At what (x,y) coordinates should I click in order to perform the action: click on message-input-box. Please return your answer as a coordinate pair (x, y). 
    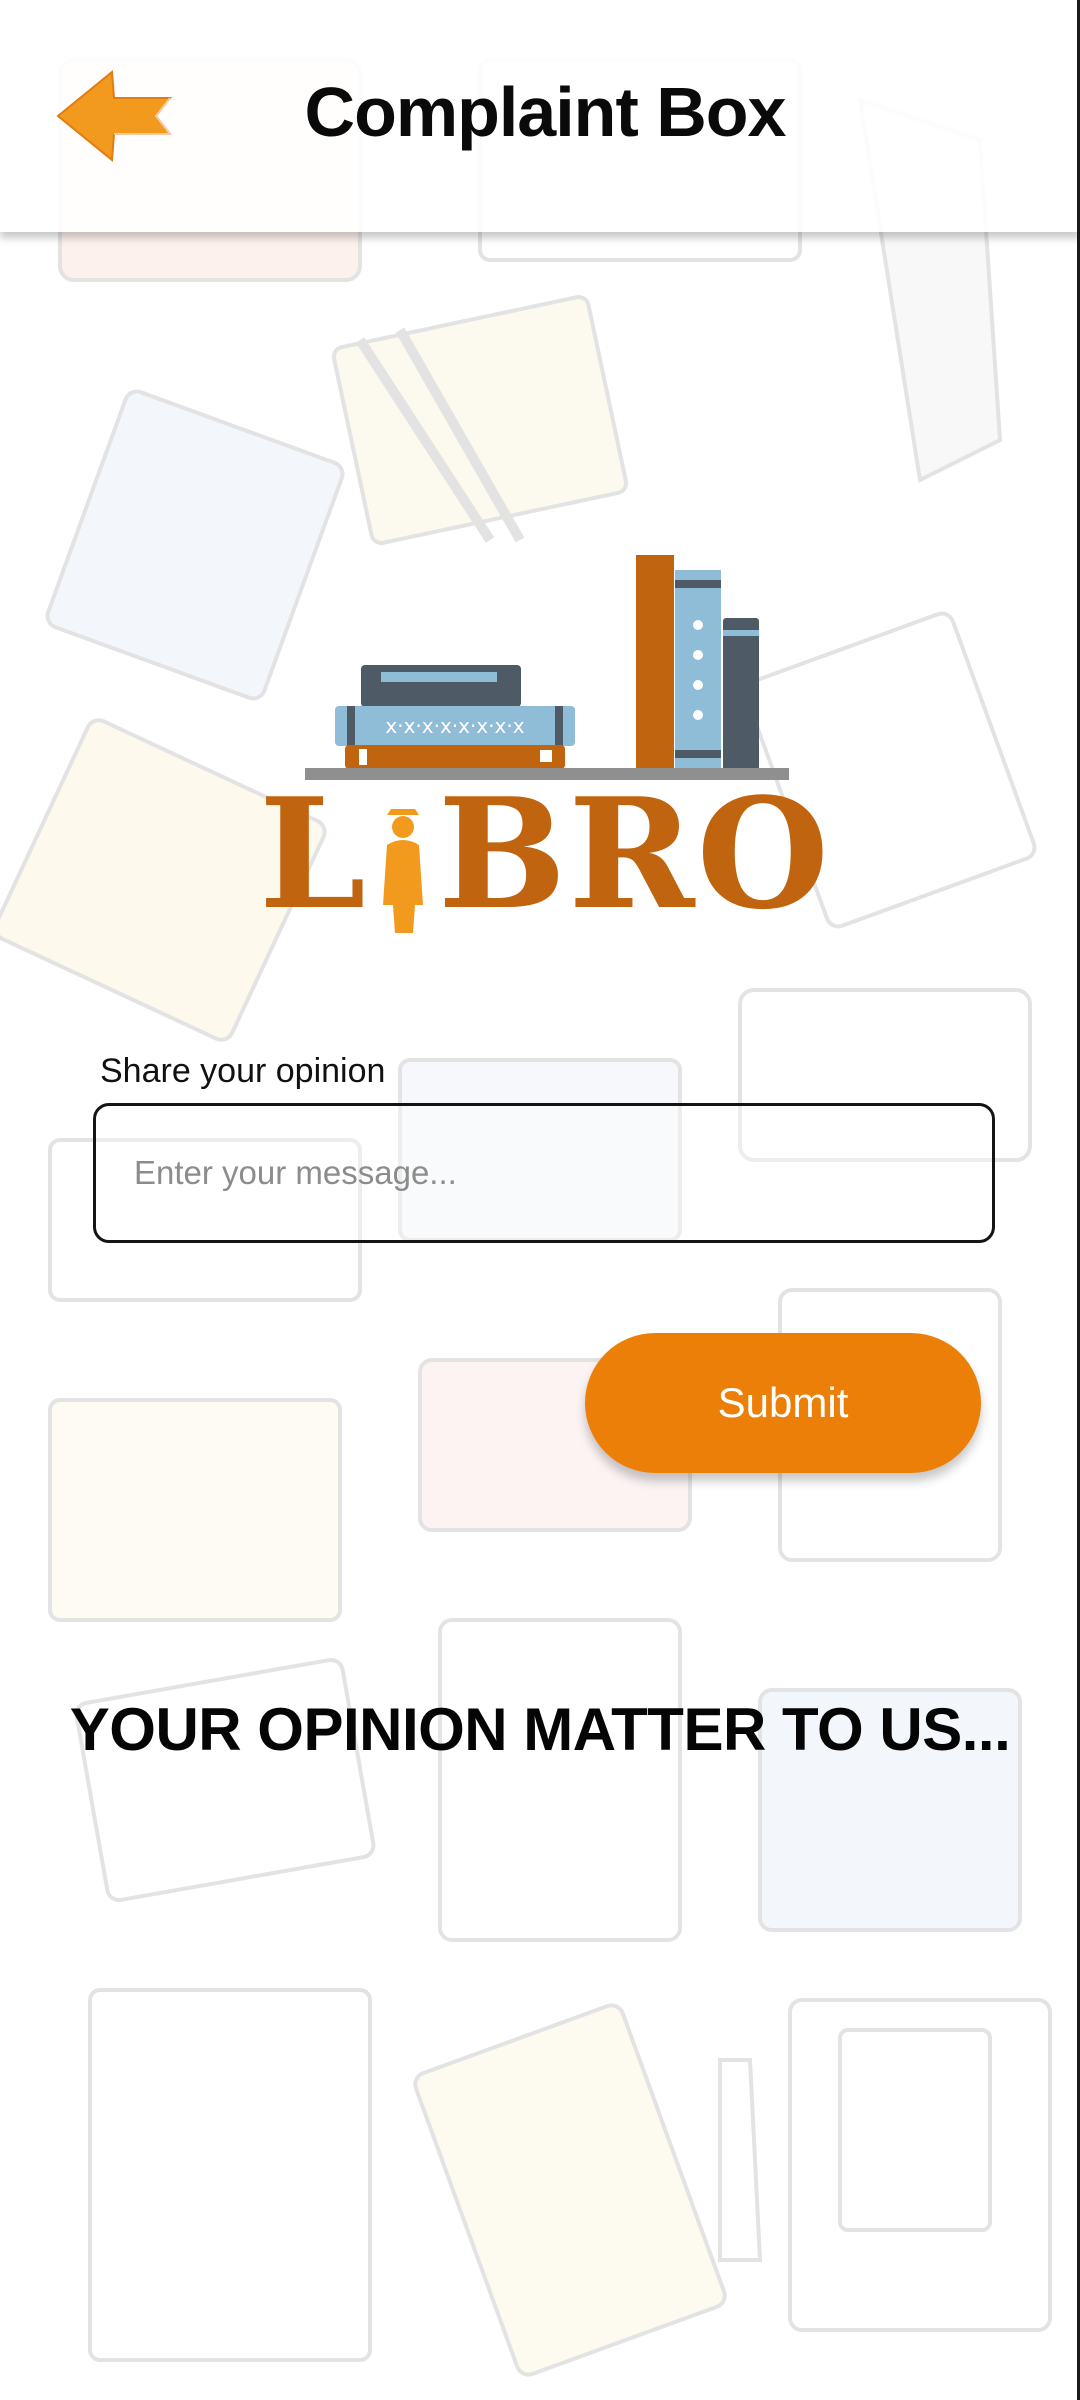
    Looking at the image, I should click on (544, 1173).